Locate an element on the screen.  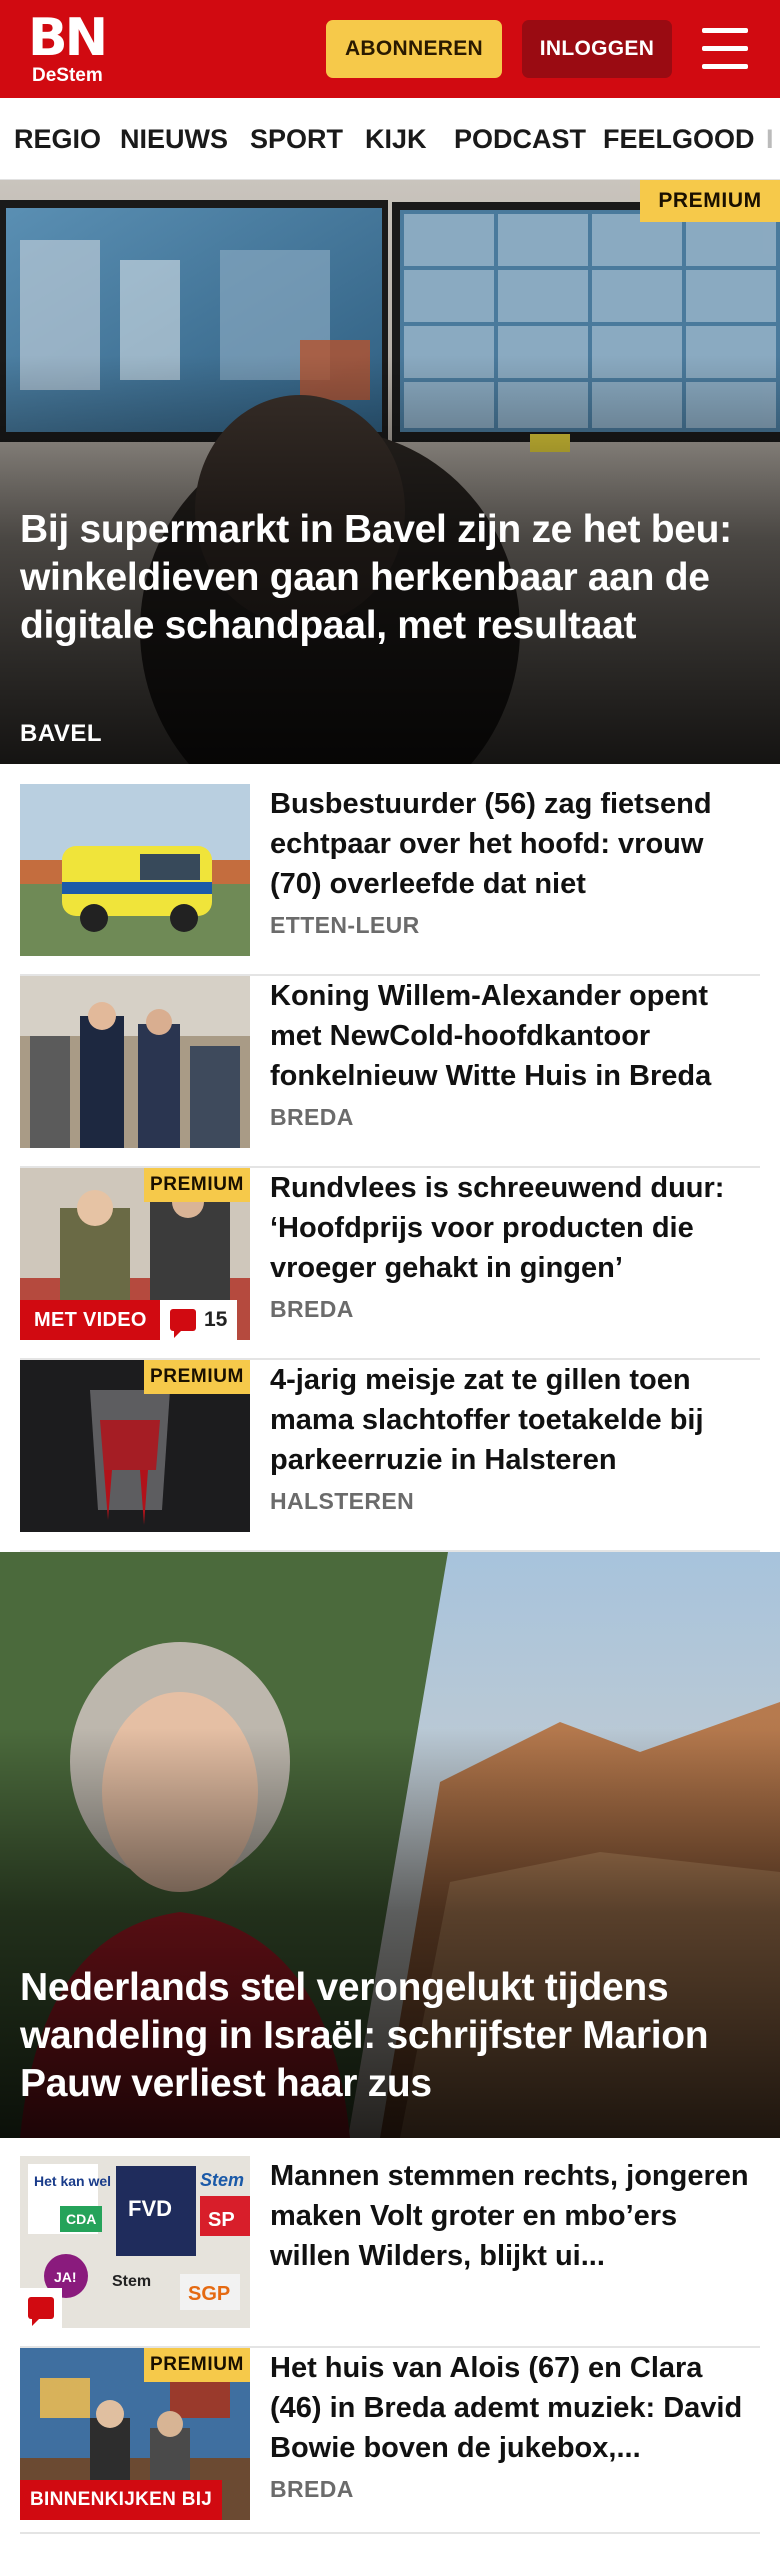
nav-item-regio: REGIO is located at coordinates (57, 138).